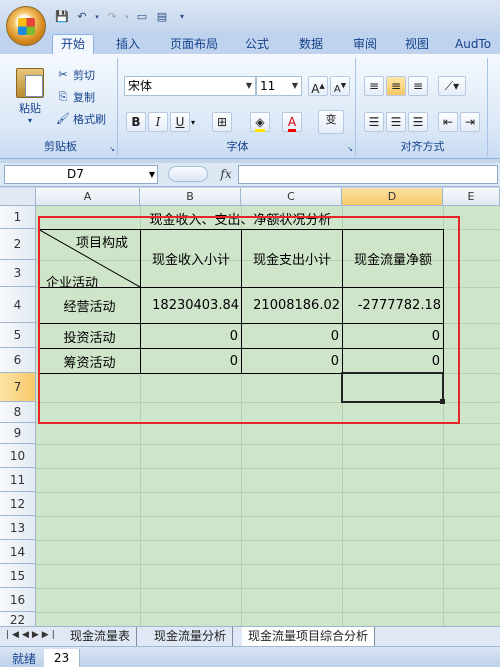  I want to click on bold-button: B, so click(136, 122).